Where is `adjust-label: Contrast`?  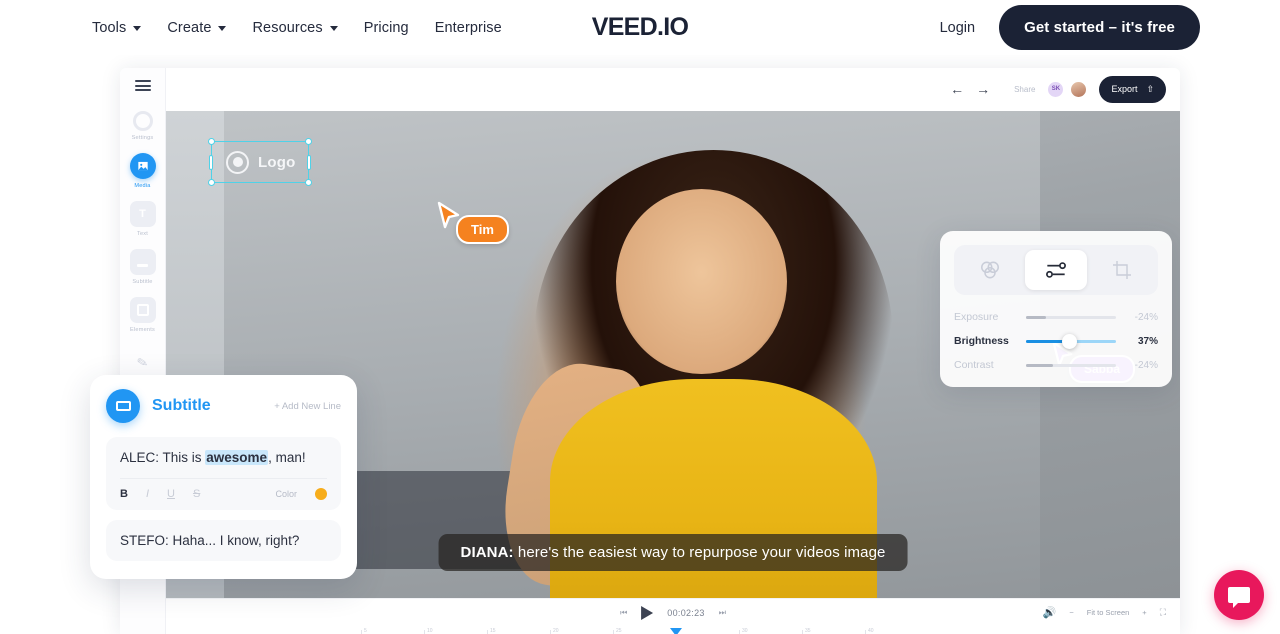
adjust-label: Contrast is located at coordinates (974, 365).